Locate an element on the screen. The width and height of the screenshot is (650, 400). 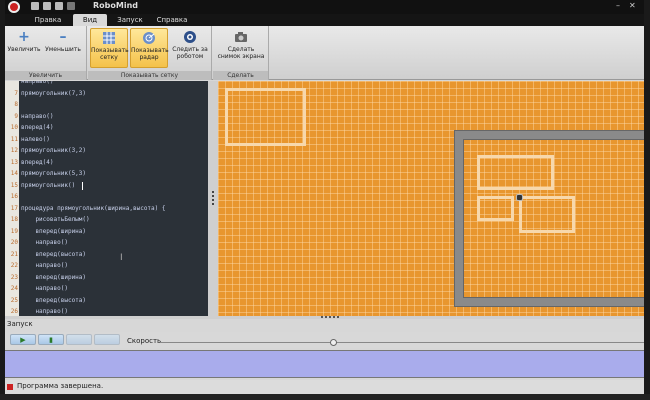
close-icon: ✕ is located at coordinates (632, 6).